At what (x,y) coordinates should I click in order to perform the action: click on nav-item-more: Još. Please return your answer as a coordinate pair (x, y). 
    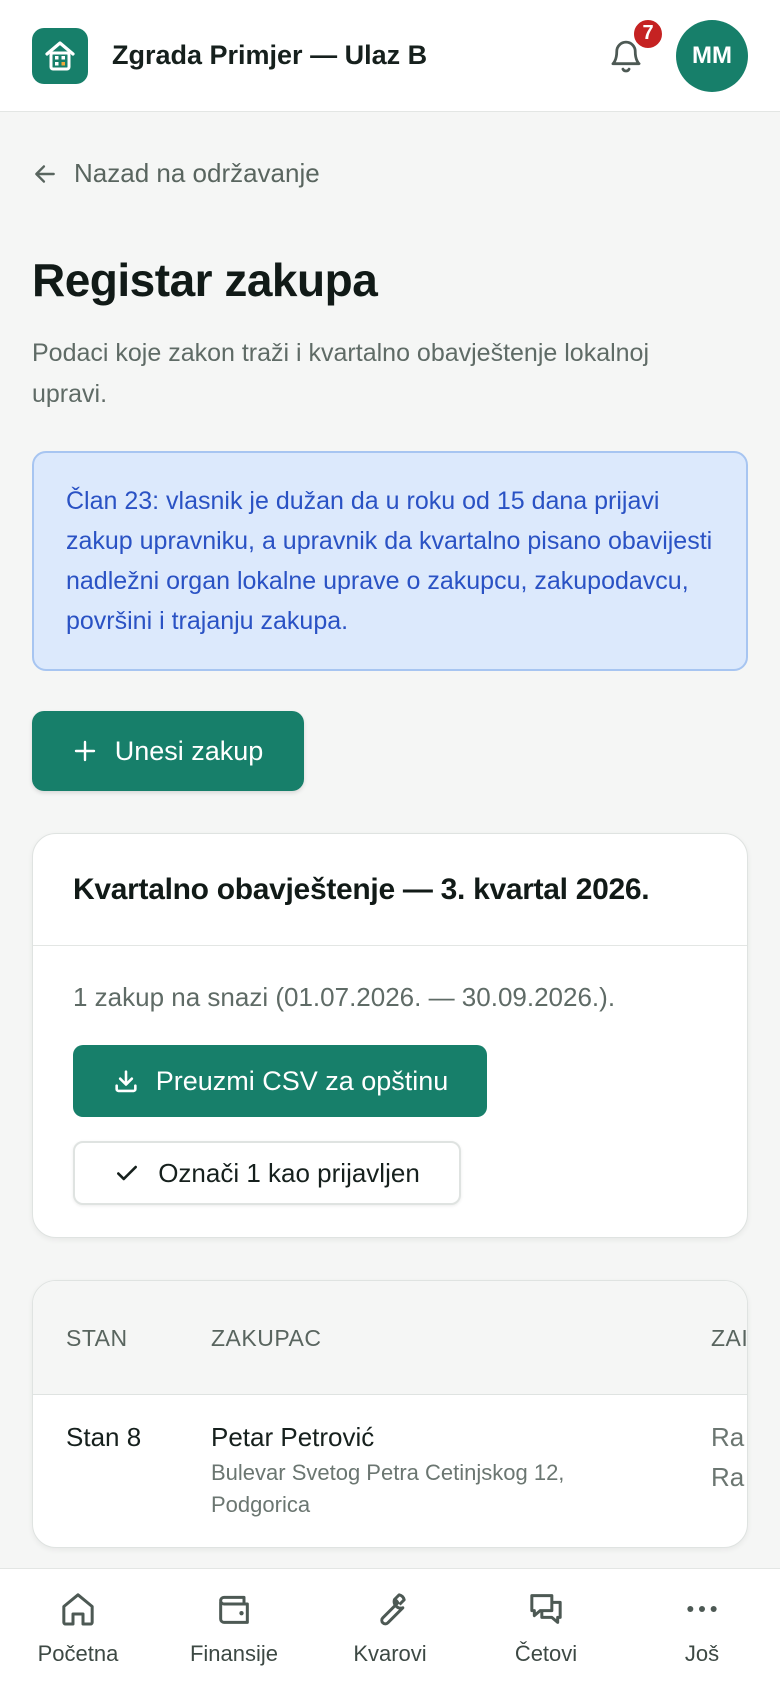
    Looking at the image, I should click on (702, 1628).